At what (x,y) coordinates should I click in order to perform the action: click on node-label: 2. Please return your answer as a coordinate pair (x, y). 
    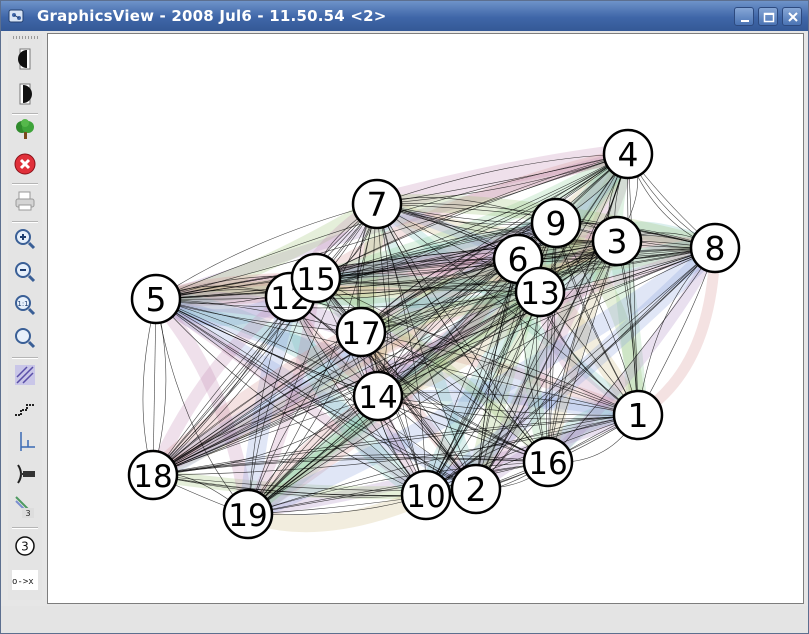
    Looking at the image, I should click on (476, 489).